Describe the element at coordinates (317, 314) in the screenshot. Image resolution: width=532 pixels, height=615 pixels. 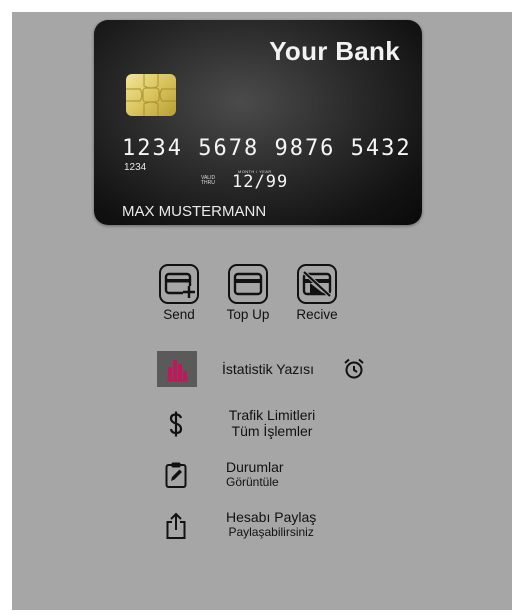
I see `recive-label: Recive` at that location.